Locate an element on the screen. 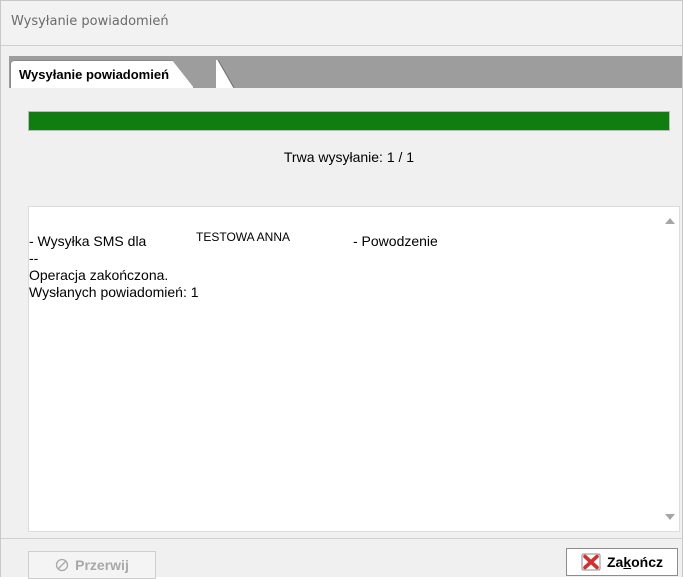 This screenshot has width=683, height=579. finish-button-label: Zakończ is located at coordinates (635, 562).